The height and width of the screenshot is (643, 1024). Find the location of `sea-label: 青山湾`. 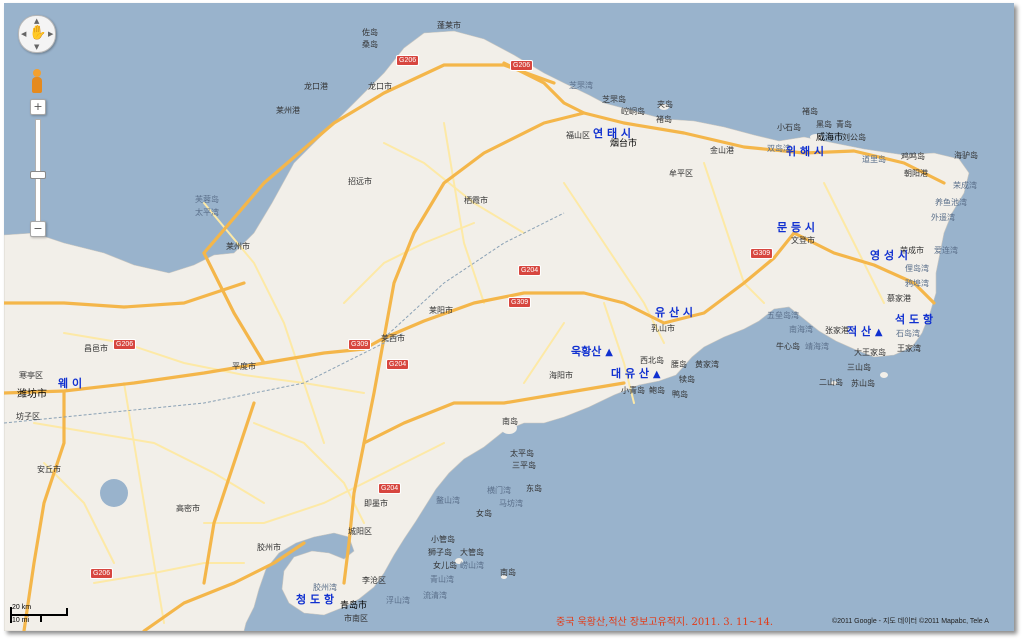

sea-label: 青山湾 is located at coordinates (442, 579).